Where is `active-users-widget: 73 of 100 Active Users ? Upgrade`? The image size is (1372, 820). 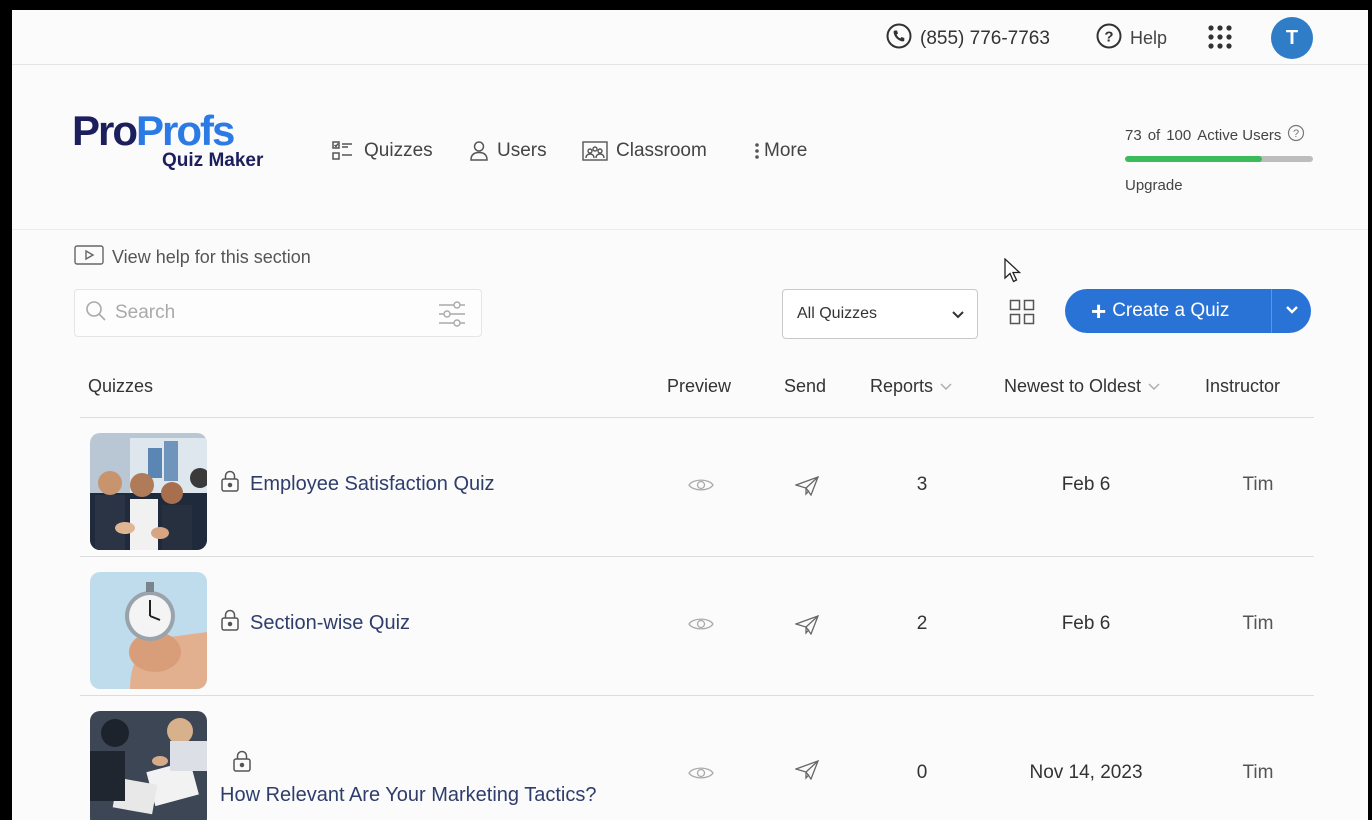 active-users-widget: 73 of 100 Active Users ? Upgrade is located at coordinates (1220, 159).